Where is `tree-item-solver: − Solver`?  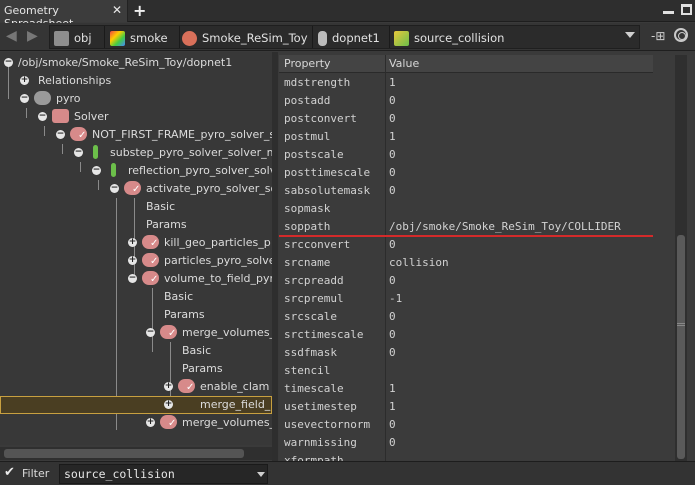
tree-item-solver: − Solver is located at coordinates (136, 117).